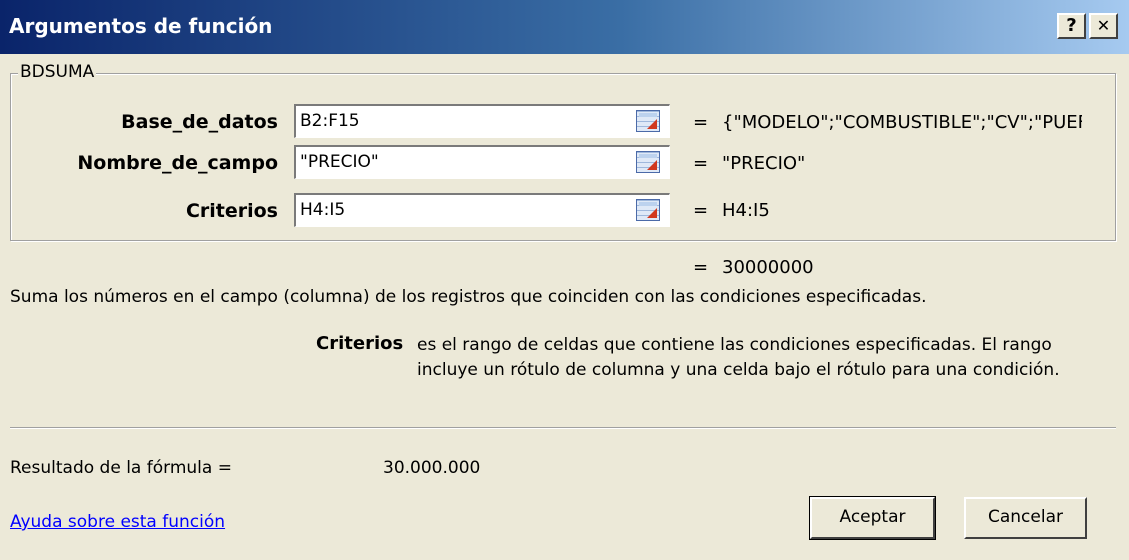 The width and height of the screenshot is (1129, 560). I want to click on arg-label-criterios: Criterios, so click(231, 211).